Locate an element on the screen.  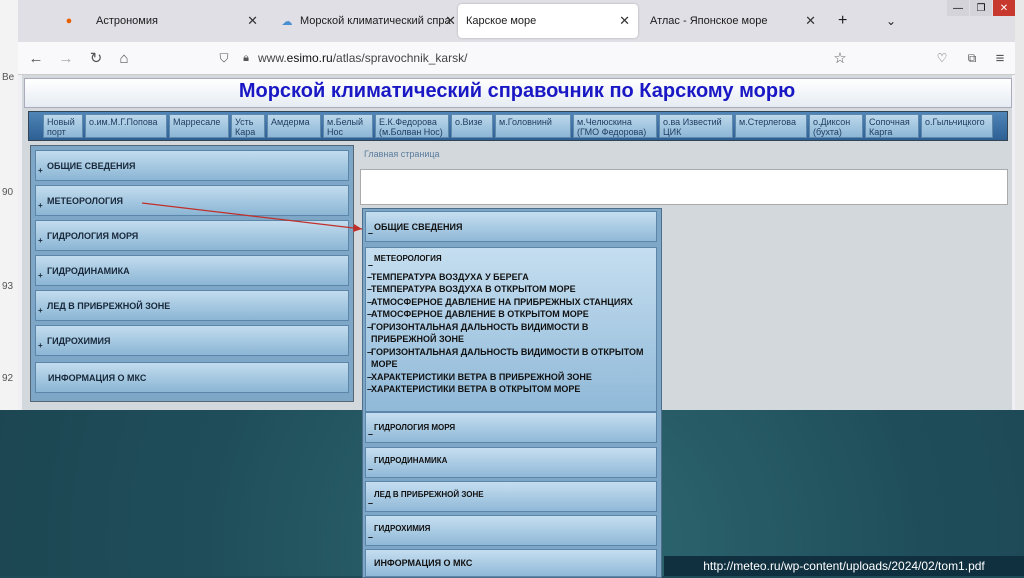
address-bar: www.esimo.ru/atlas/spravochnik_karsk/ is located at coordinates (362, 58).